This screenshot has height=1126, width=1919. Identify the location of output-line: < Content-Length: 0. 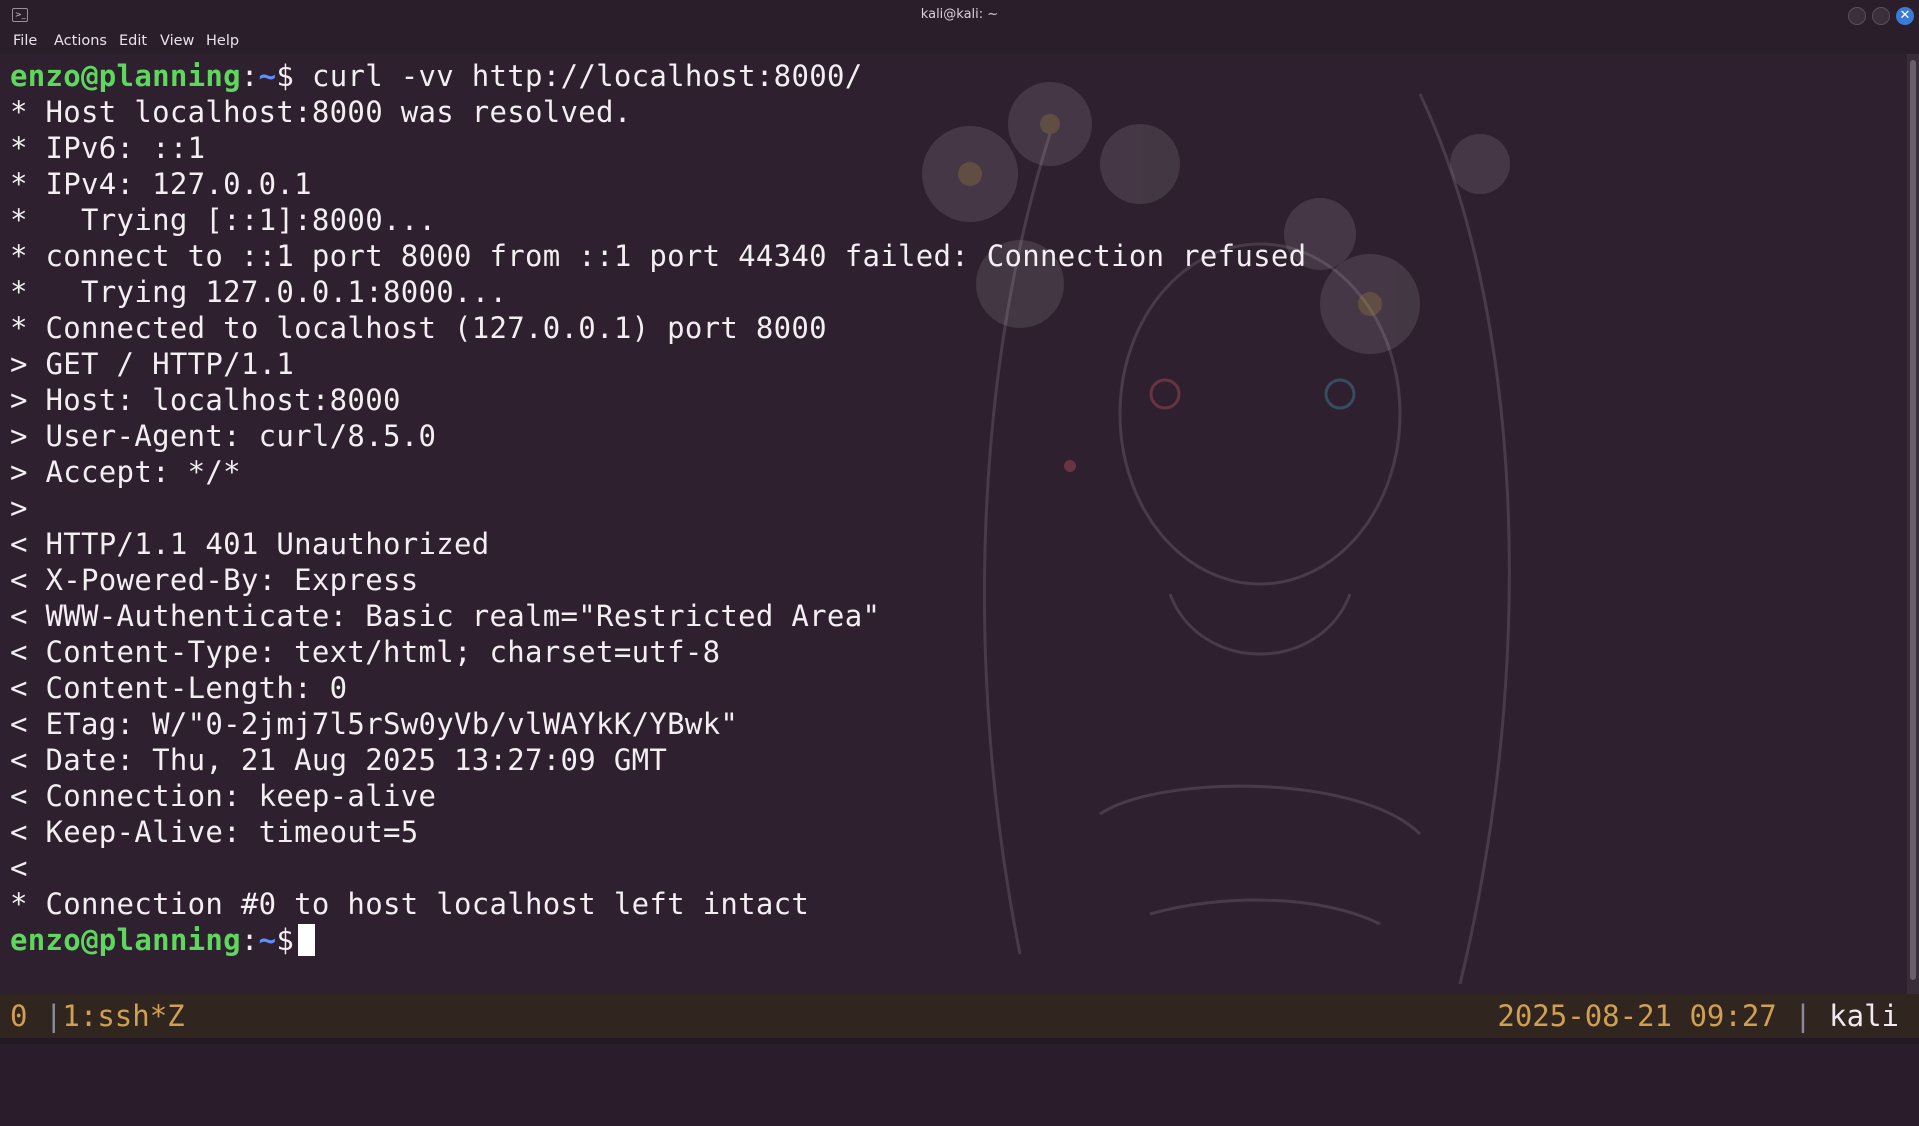
(179, 688).